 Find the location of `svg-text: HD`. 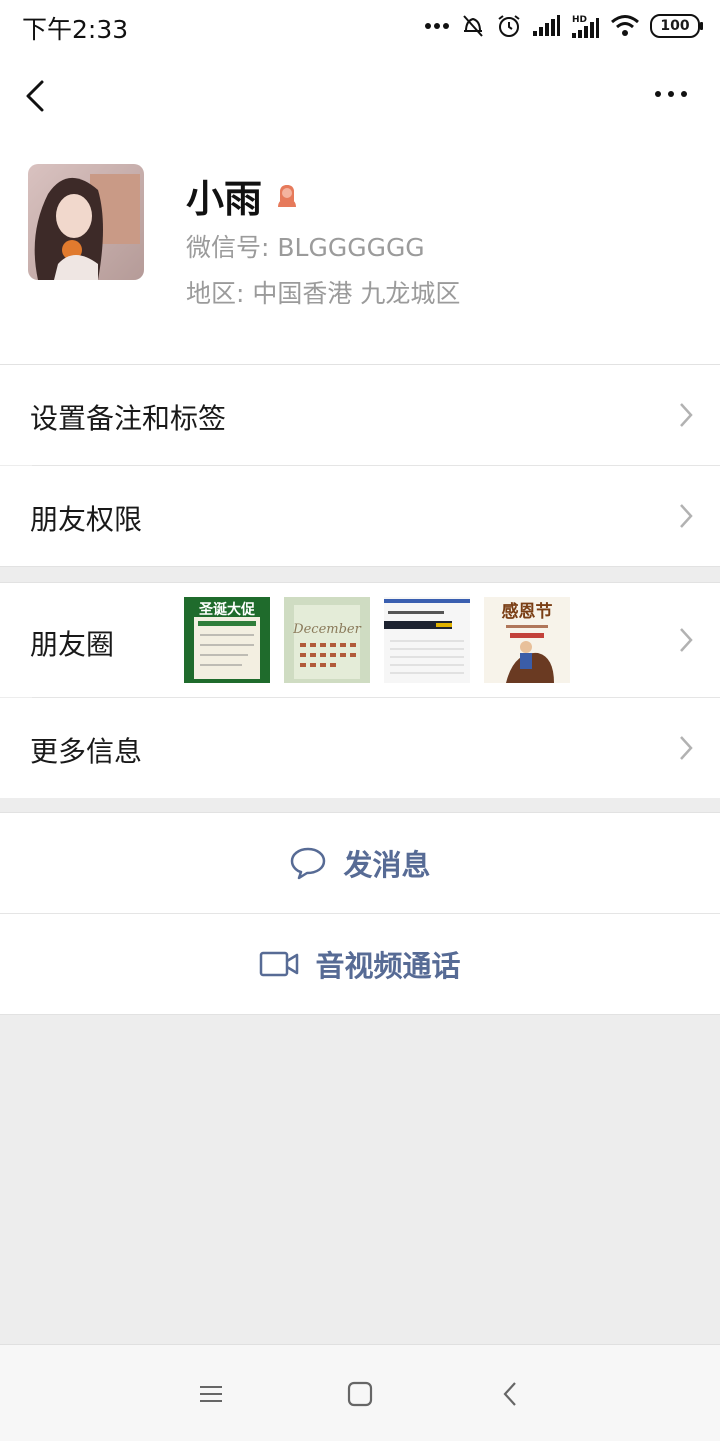

svg-text: HD is located at coordinates (579, 20).